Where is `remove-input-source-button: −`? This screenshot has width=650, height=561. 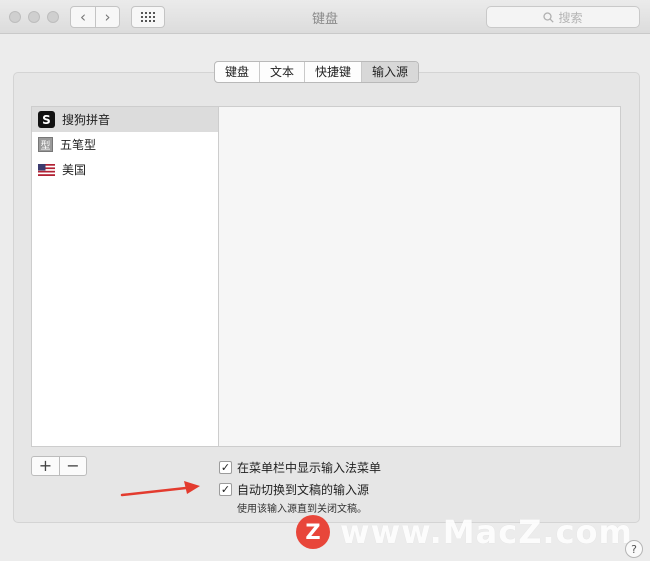
remove-input-source-button: − is located at coordinates (72, 466).